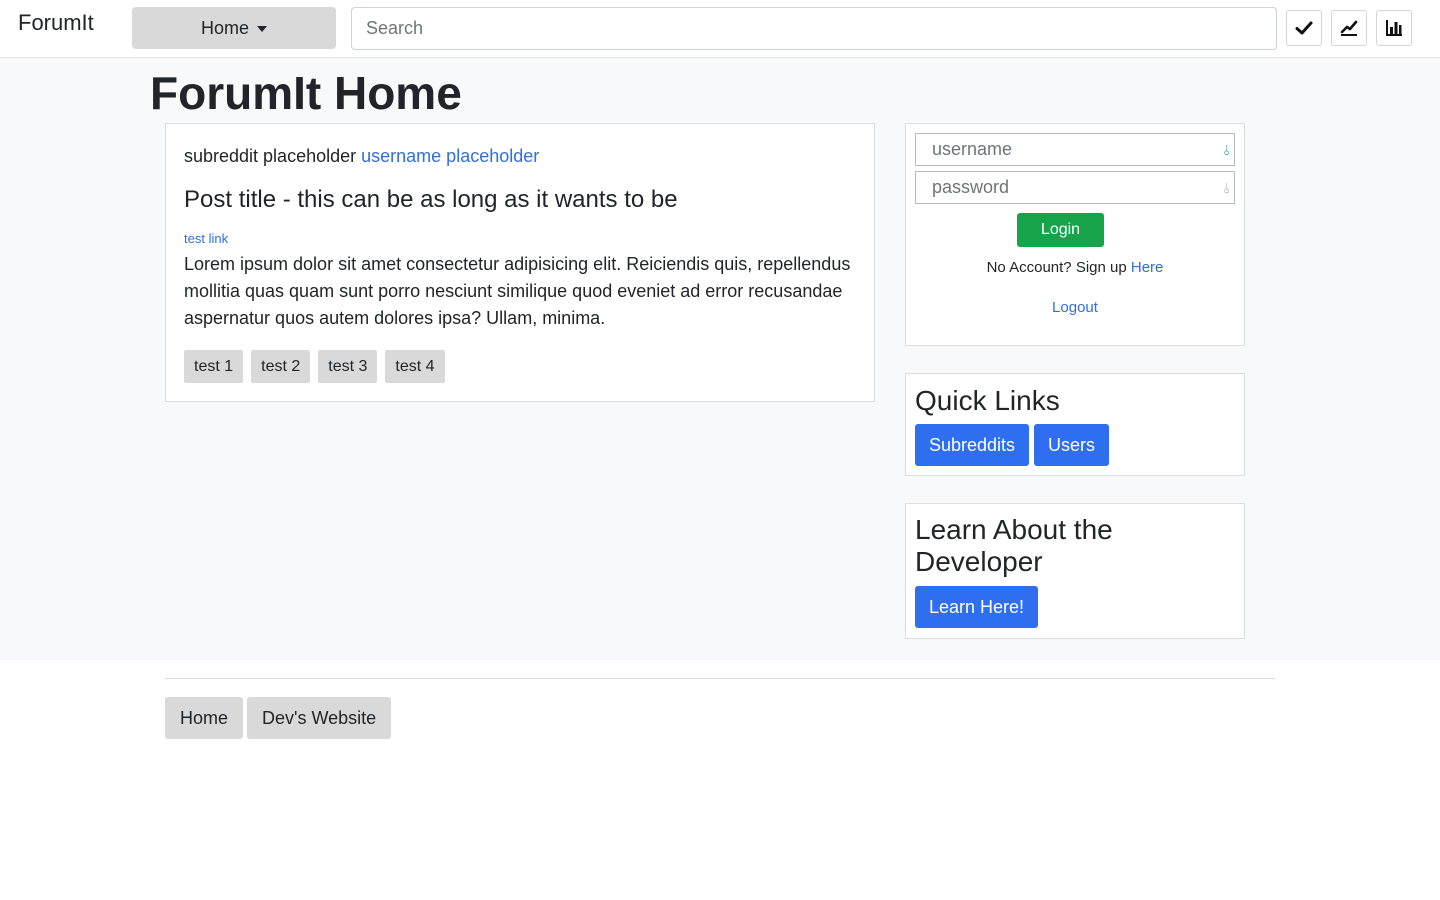 The height and width of the screenshot is (900, 1440). Describe the element at coordinates (1075, 307) in the screenshot. I see `logout-link: Logout` at that location.